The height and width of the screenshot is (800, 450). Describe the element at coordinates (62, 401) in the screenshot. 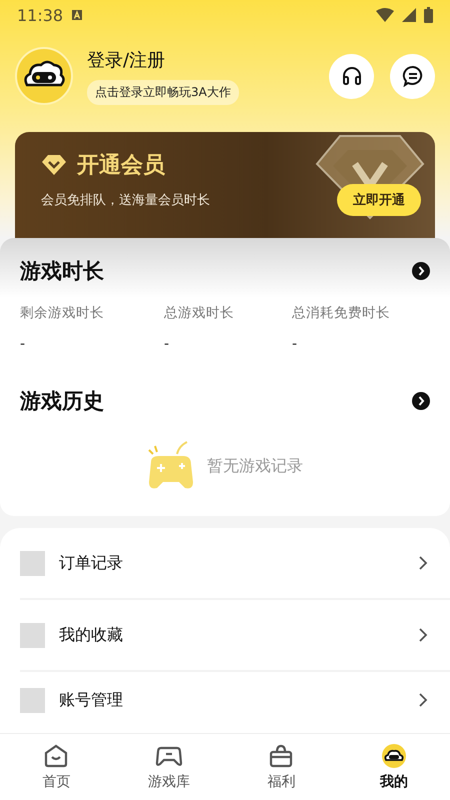

I see `section-title: 游戏历史` at that location.